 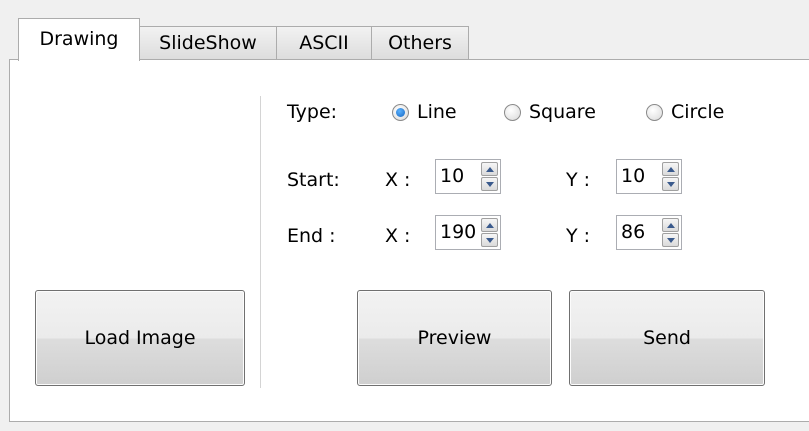 I want to click on start-y-up-arrow-icon, so click(x=670, y=169).